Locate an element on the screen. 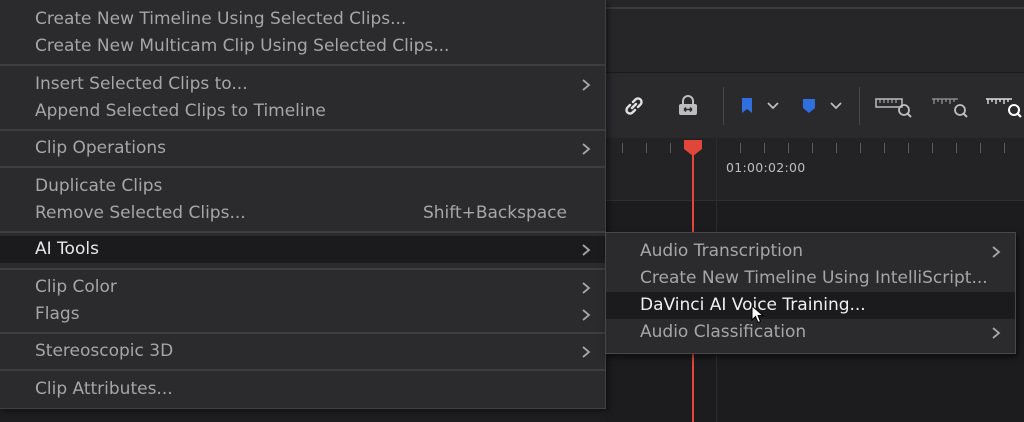 This screenshot has height=422, width=1024. menu-item-label: Duplicate Clips is located at coordinates (99, 186).